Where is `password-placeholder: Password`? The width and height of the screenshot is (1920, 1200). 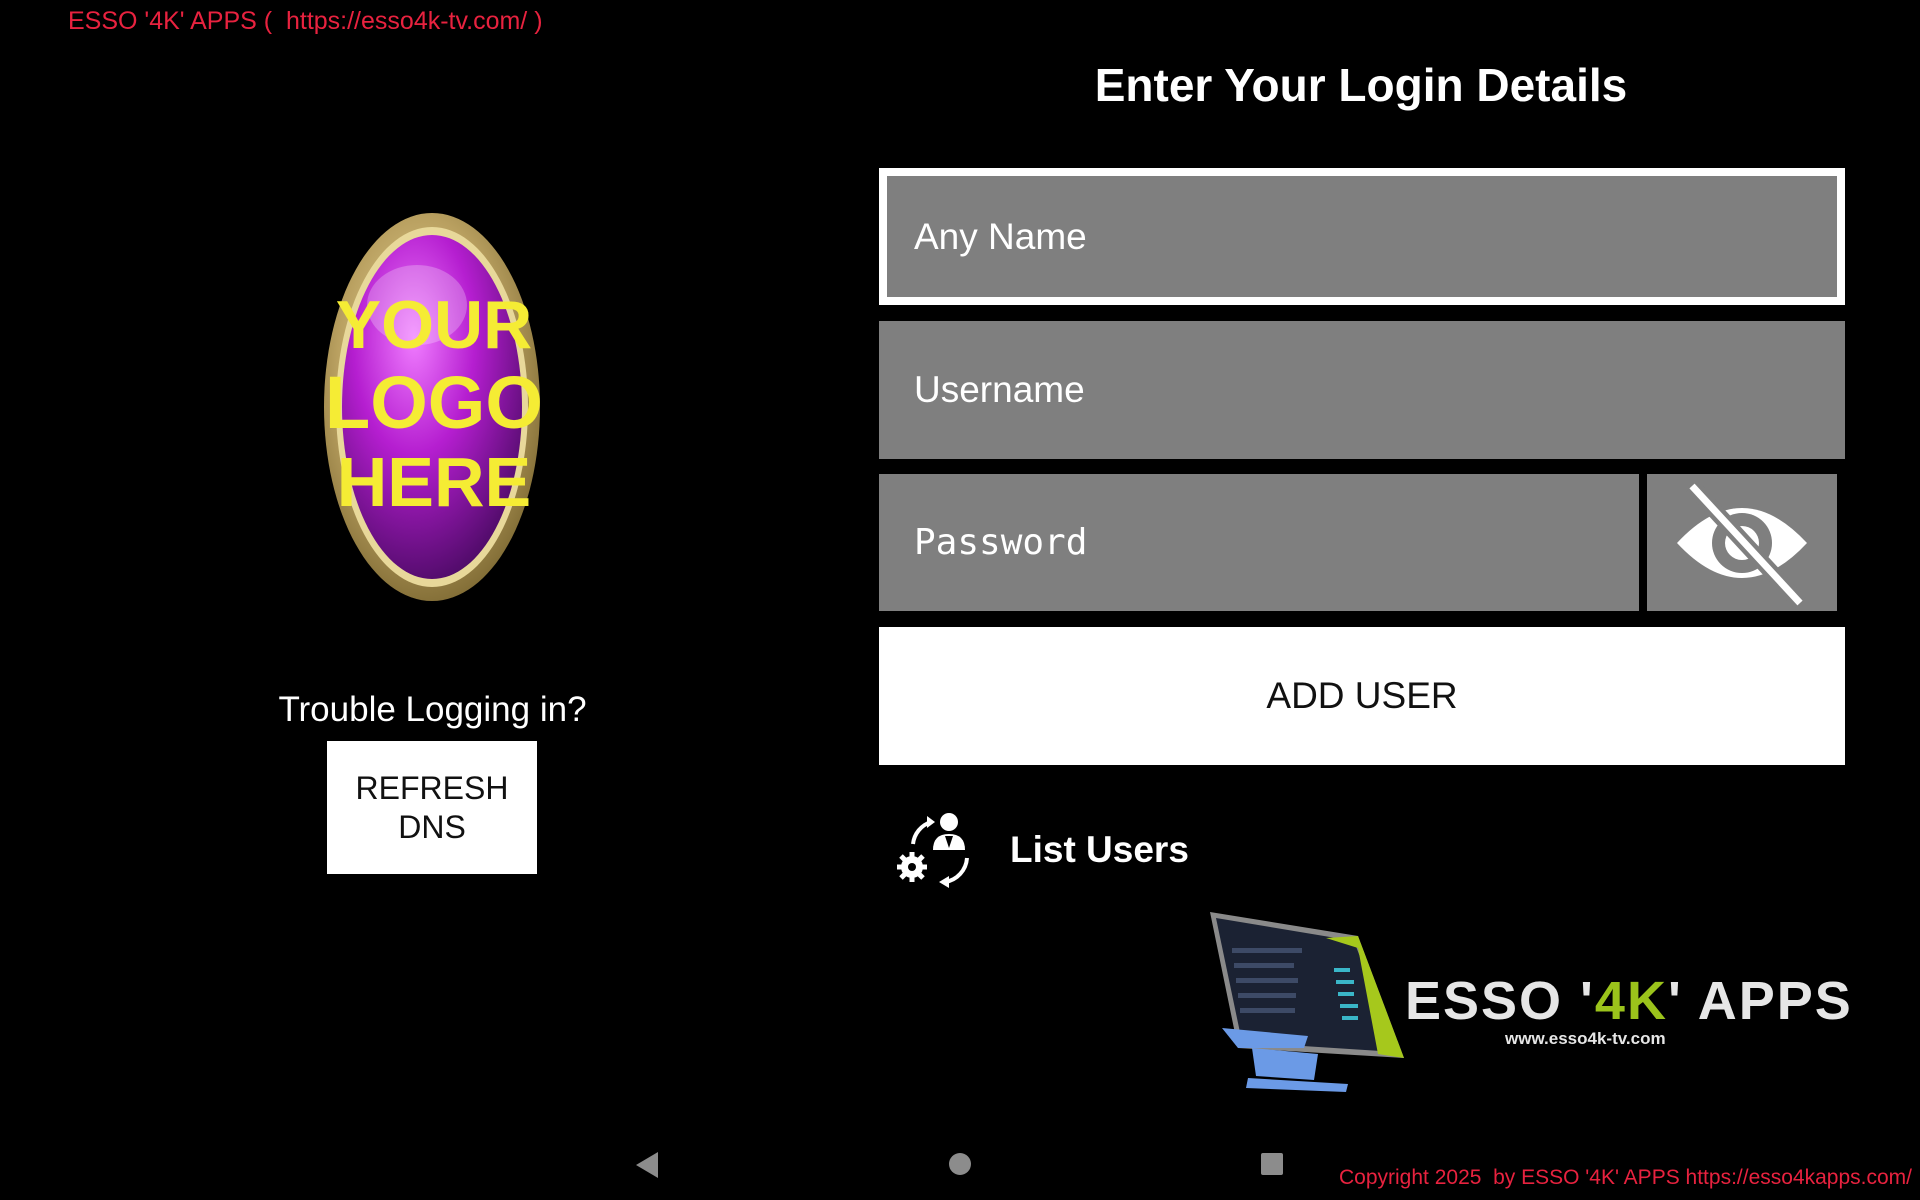 password-placeholder: Password is located at coordinates (1001, 542).